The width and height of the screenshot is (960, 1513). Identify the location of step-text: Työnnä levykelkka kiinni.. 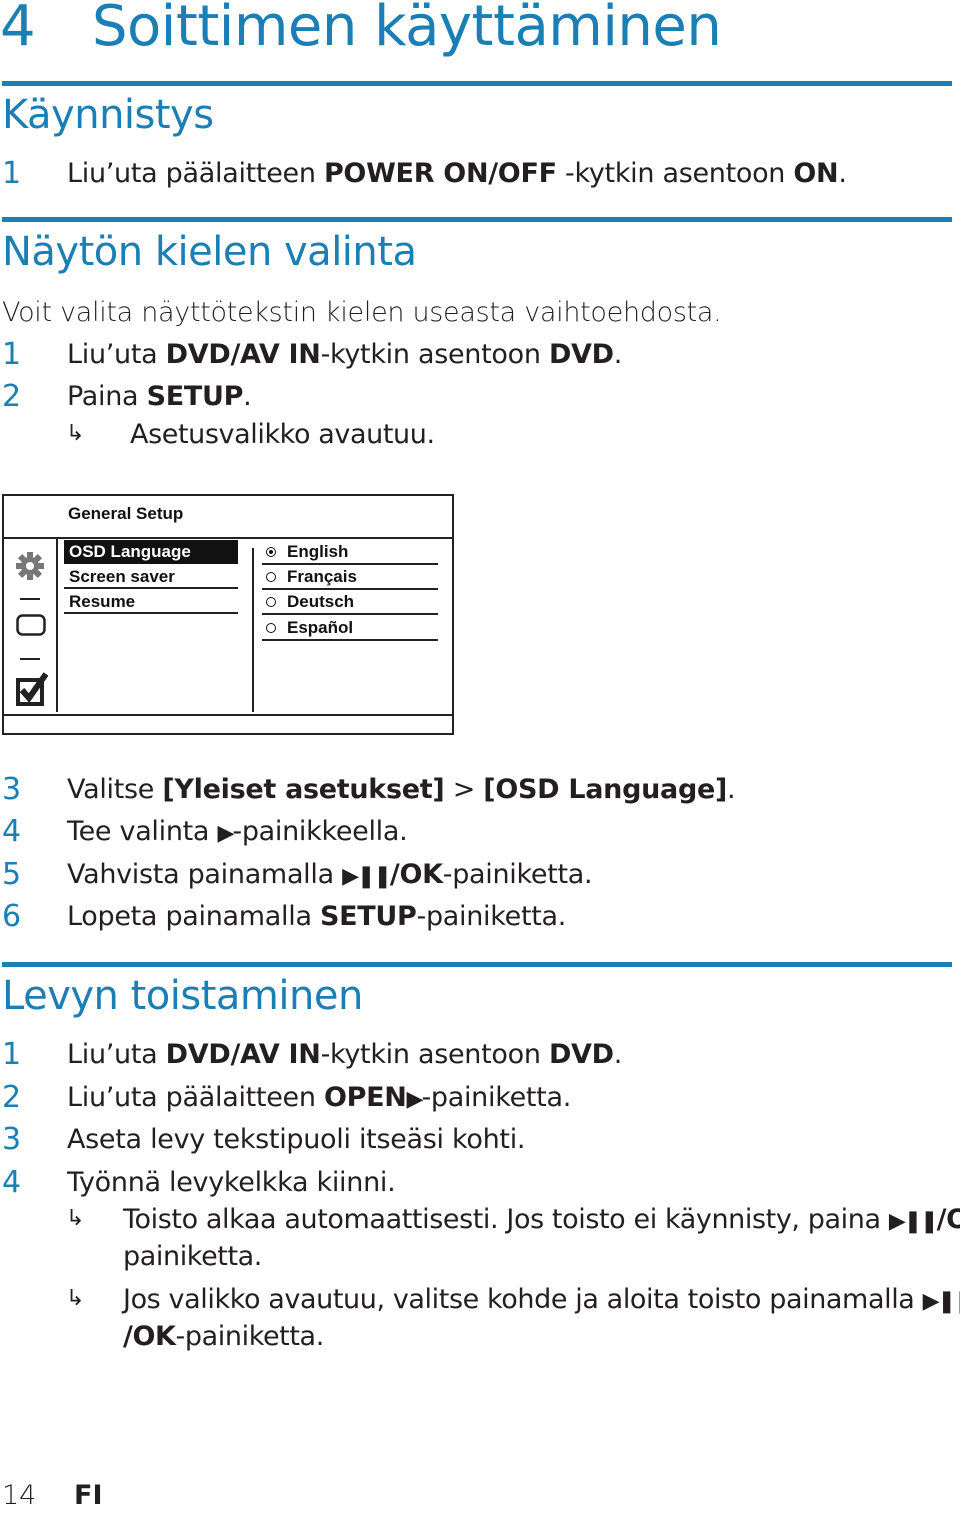
(231, 1182).